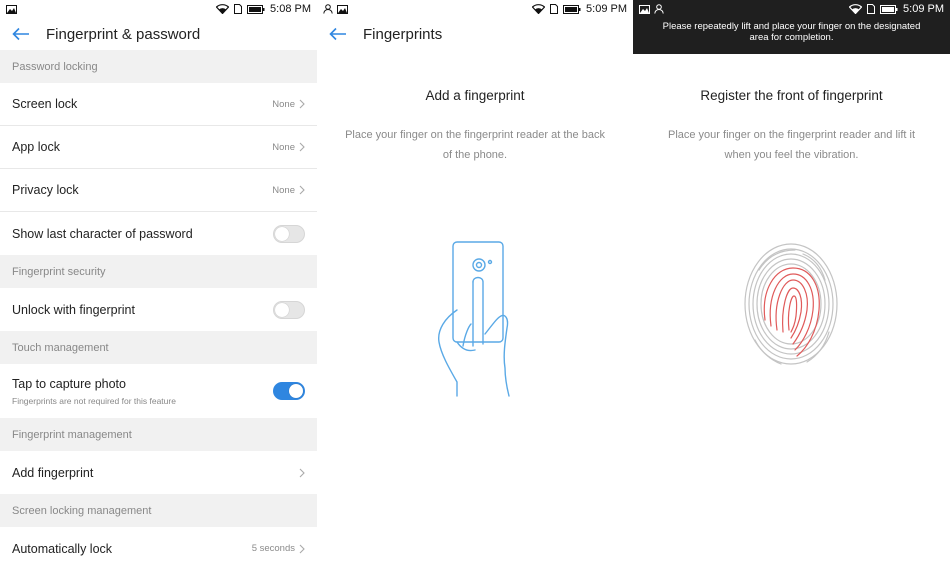 This screenshot has height=562, width=950. What do you see at coordinates (62, 548) in the screenshot?
I see `automatically-lock-label: Automatically lock` at bounding box center [62, 548].